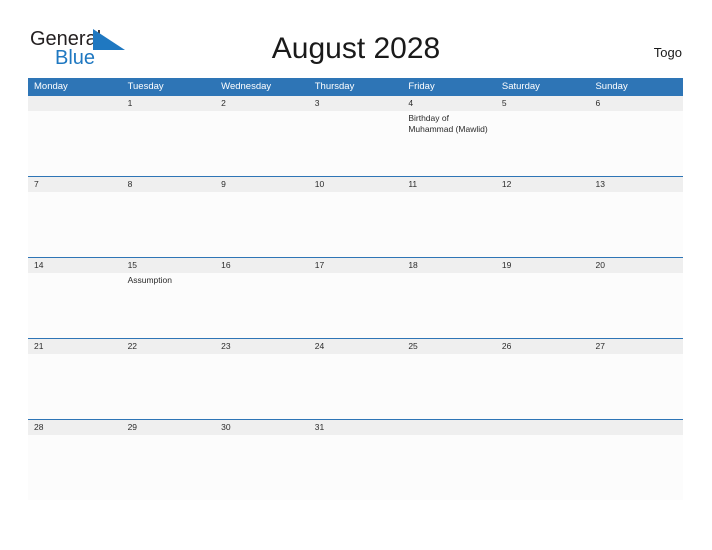 The height and width of the screenshot is (550, 712). Describe the element at coordinates (169, 103) in the screenshot. I see `day-number: 1` at that location.